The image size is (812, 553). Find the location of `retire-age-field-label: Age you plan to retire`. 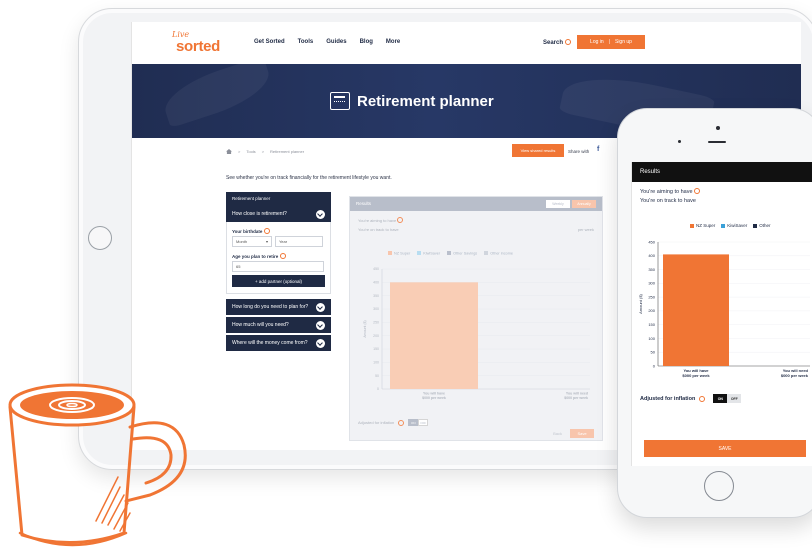

retire-age-field-label: Age you plan to retire is located at coordinates (278, 256).